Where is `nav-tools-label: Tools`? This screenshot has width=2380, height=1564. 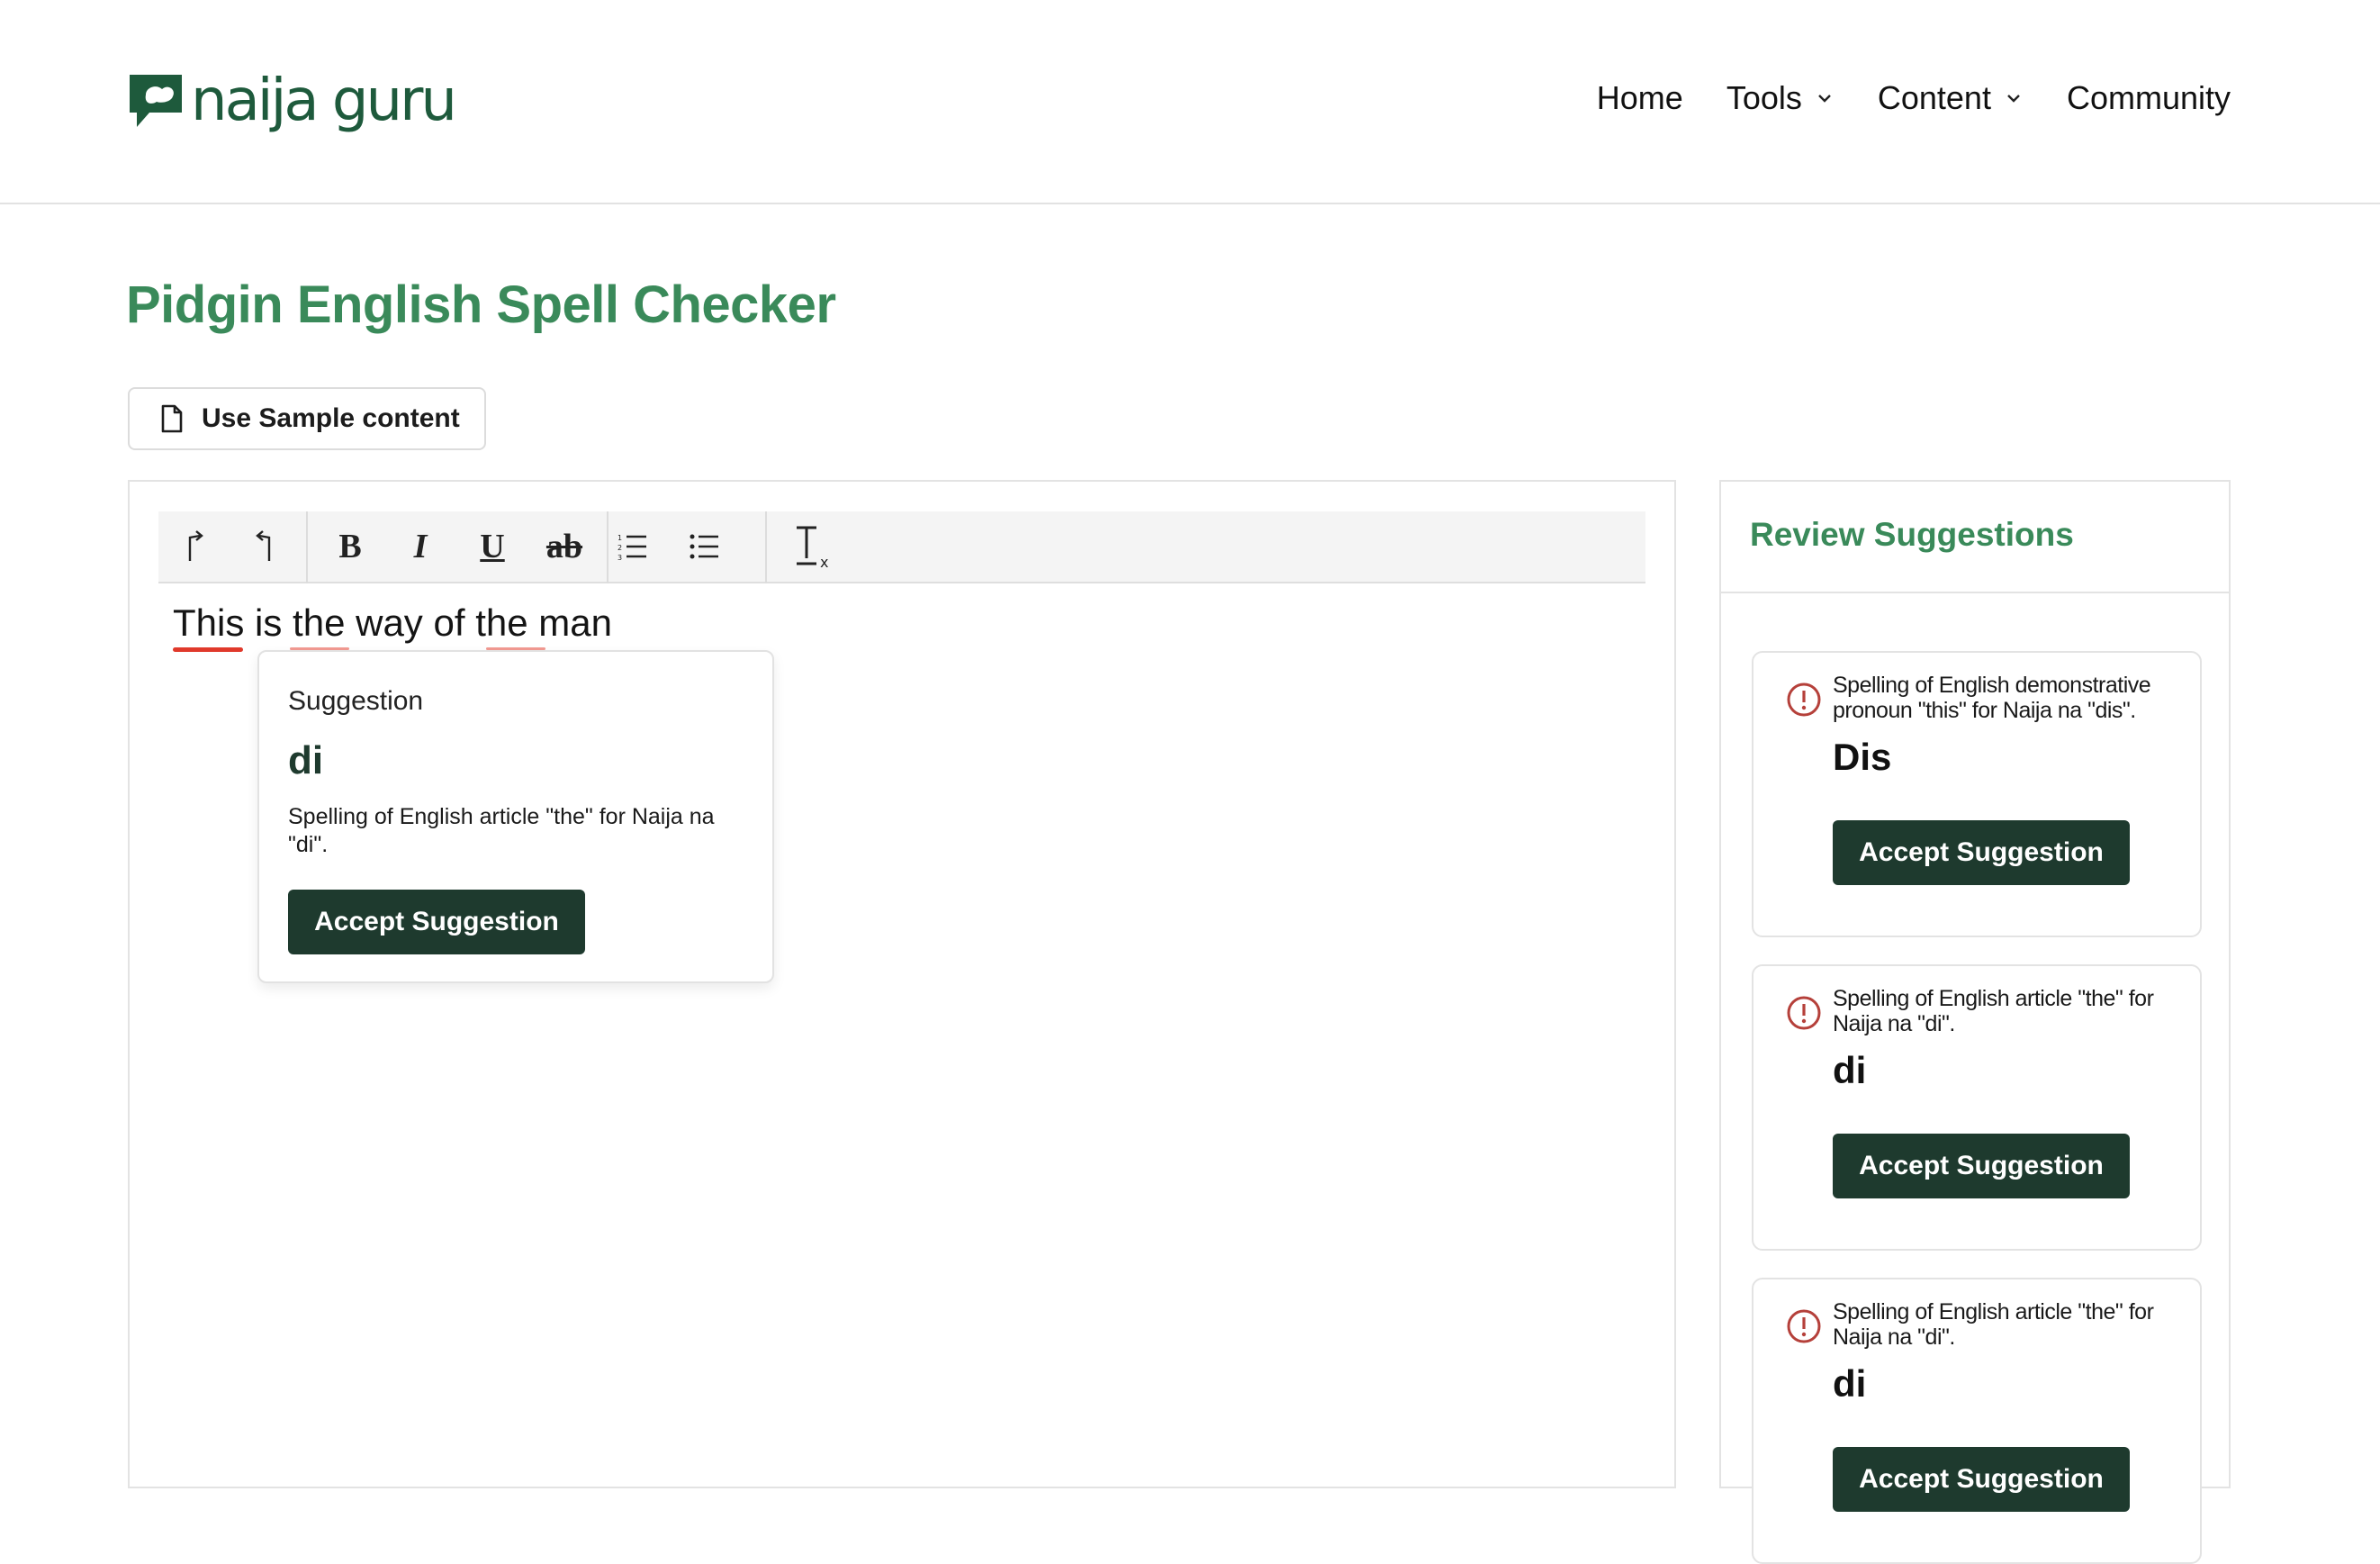 nav-tools-label: Tools is located at coordinates (1764, 98).